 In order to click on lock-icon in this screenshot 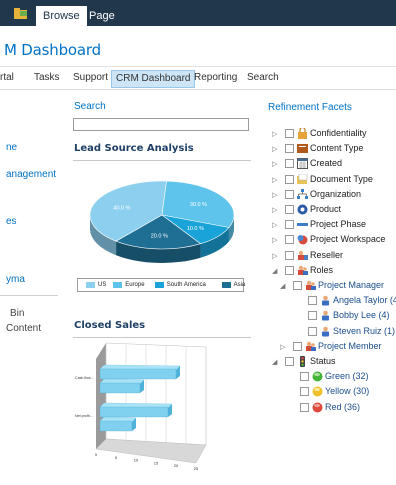, I will do `click(302, 133)`.